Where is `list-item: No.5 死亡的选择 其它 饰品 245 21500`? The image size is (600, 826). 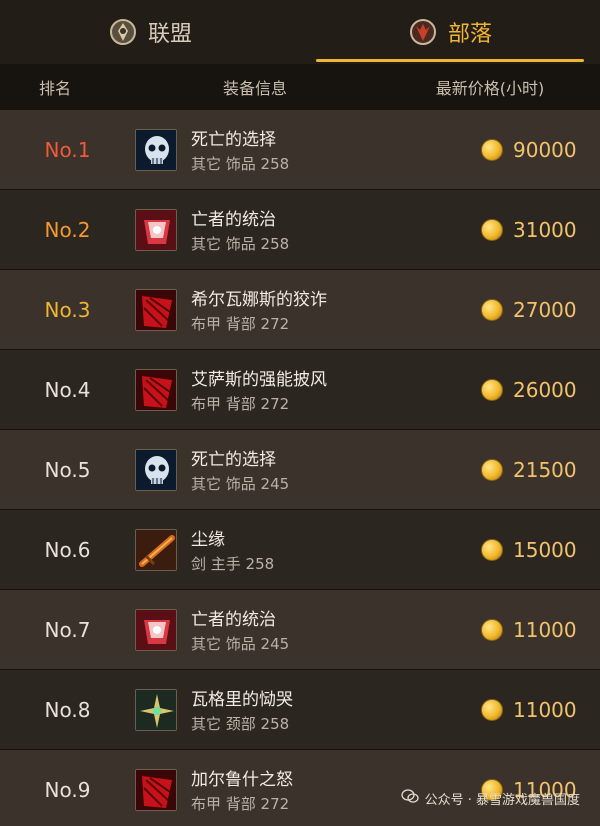 list-item: No.5 死亡的选择 其它 饰品 245 21500 is located at coordinates (300, 470).